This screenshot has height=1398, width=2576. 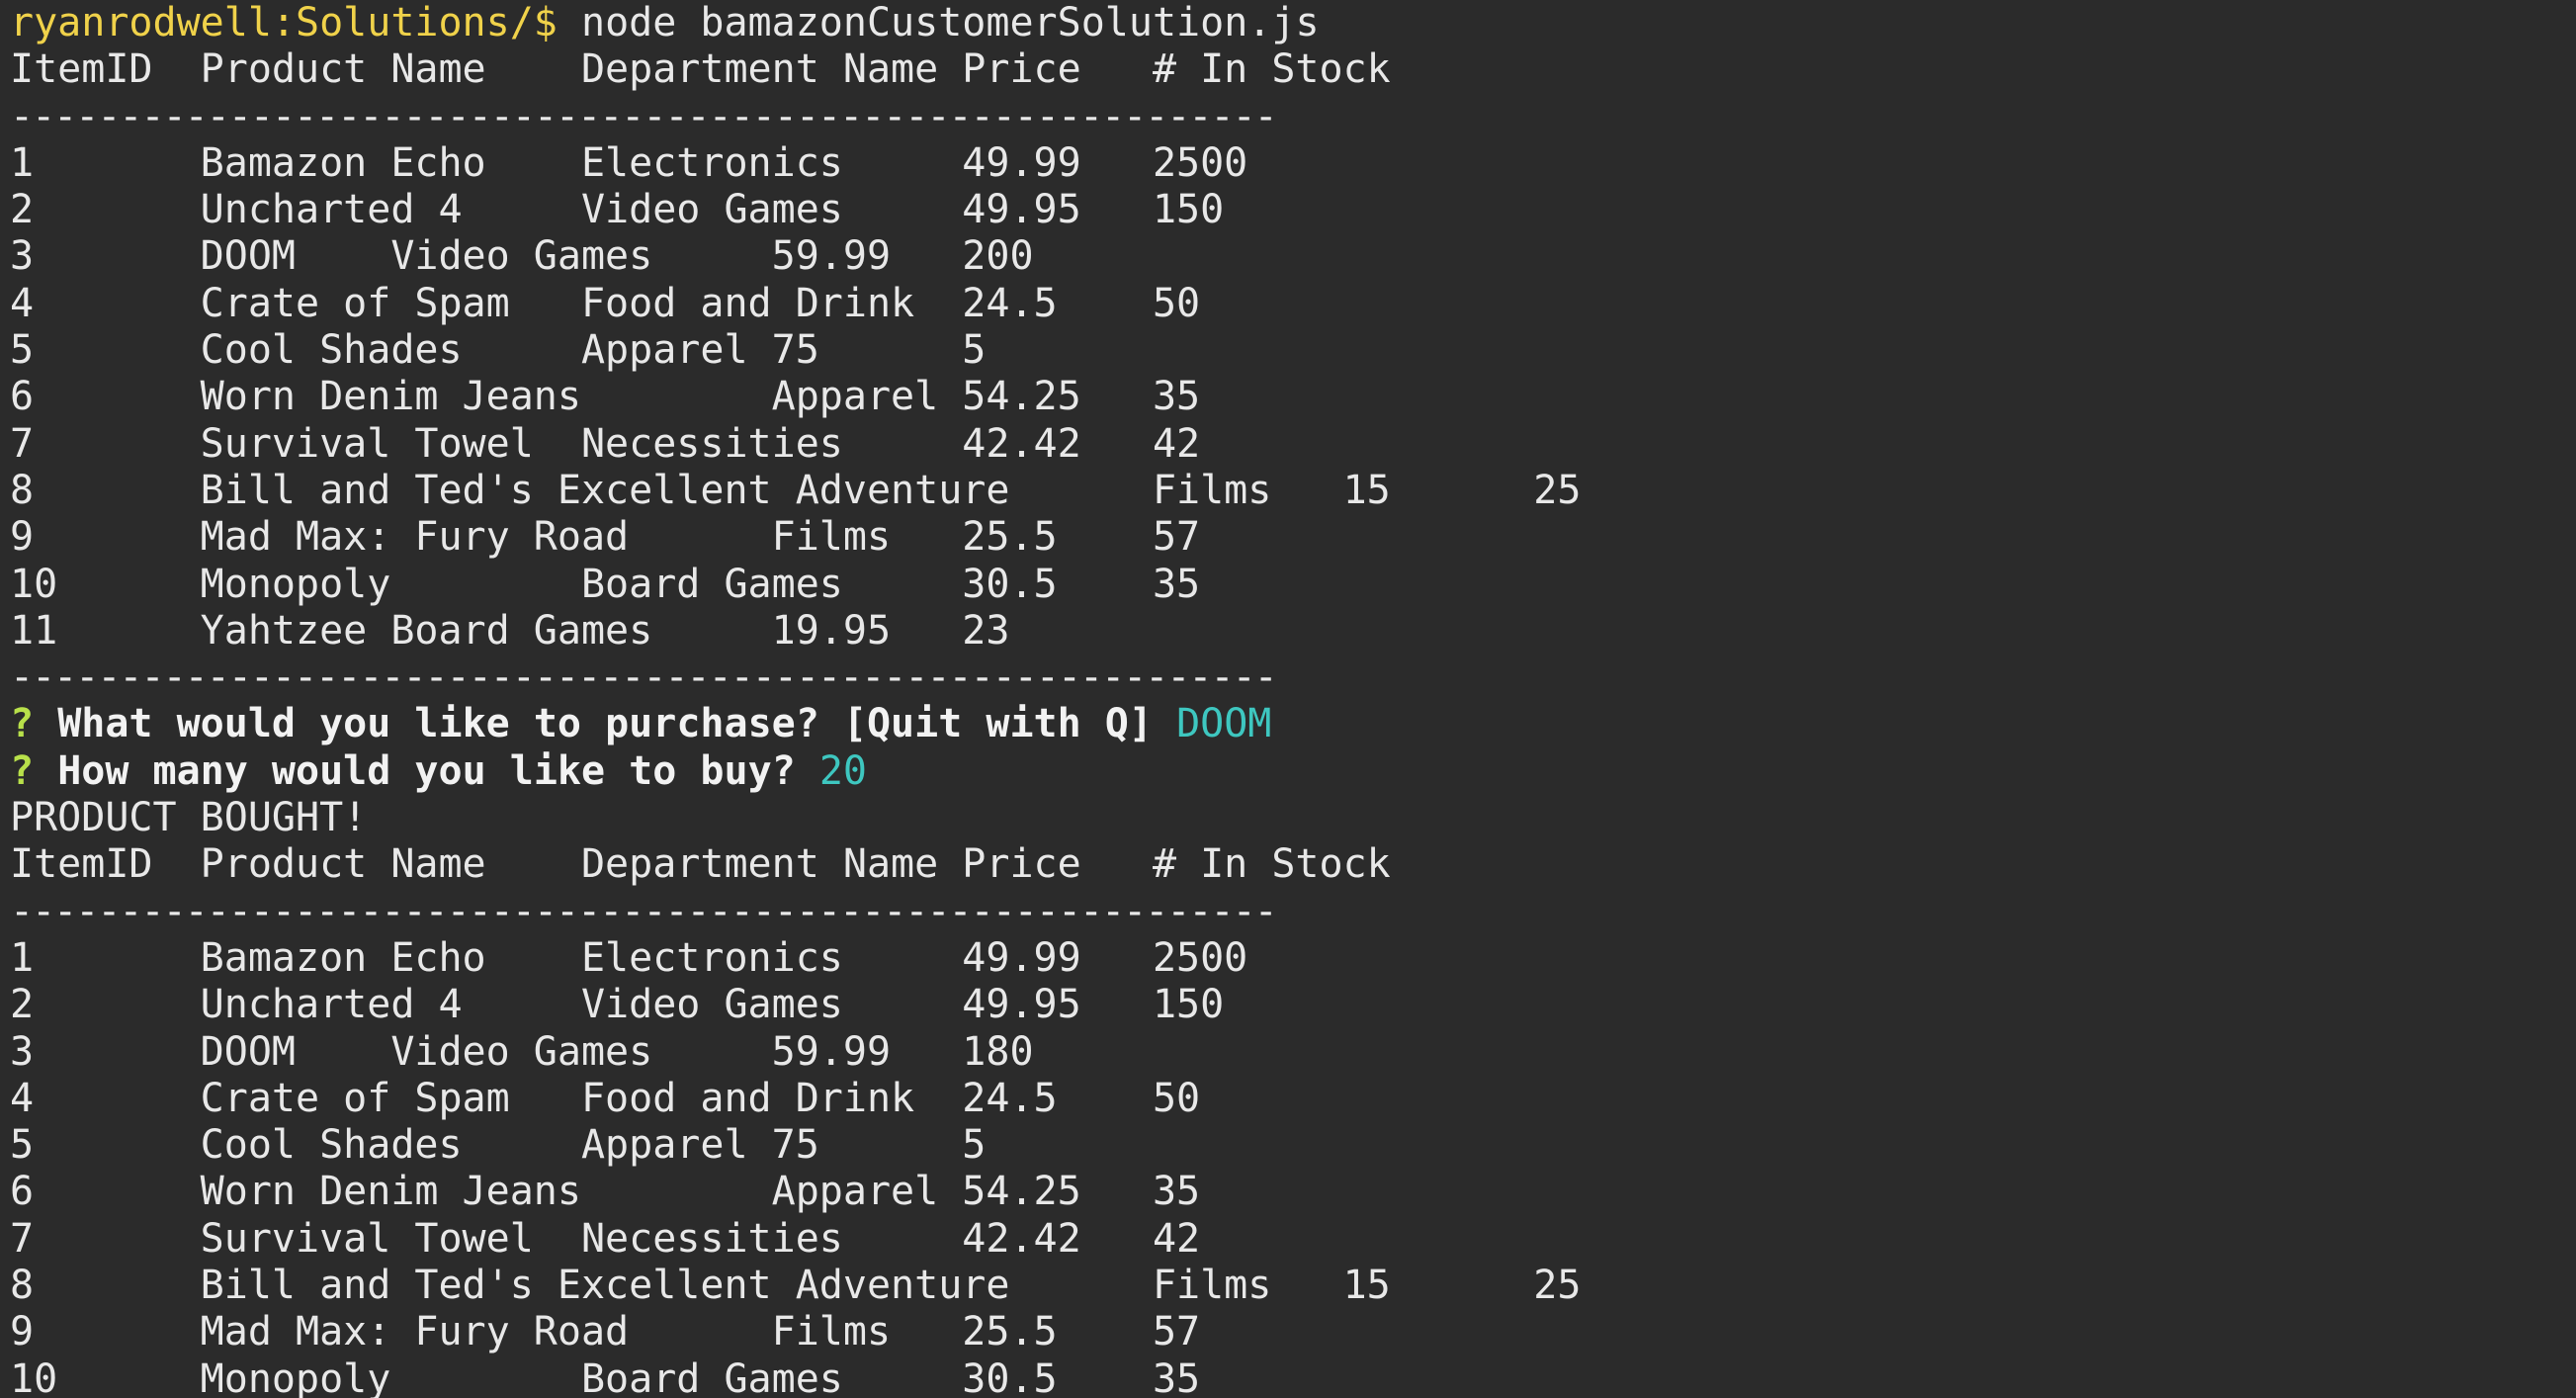 What do you see at coordinates (522, 1052) in the screenshot?
I see `table-row: 3 DOOM Video Games 59.99 180` at bounding box center [522, 1052].